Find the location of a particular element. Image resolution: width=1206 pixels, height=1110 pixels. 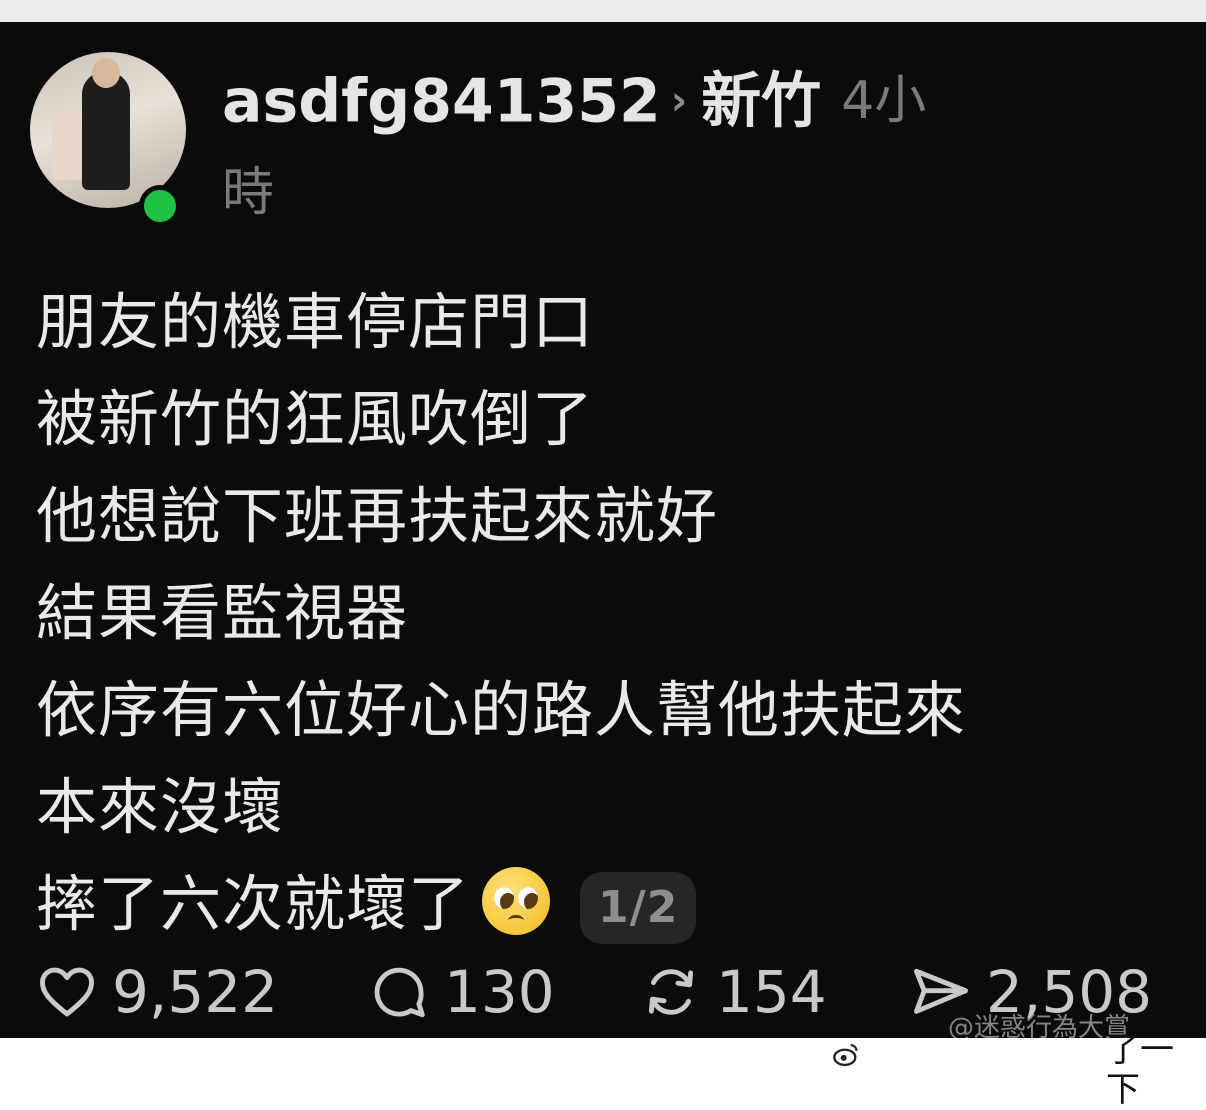

avatar-photo-child is located at coordinates (67, 145).